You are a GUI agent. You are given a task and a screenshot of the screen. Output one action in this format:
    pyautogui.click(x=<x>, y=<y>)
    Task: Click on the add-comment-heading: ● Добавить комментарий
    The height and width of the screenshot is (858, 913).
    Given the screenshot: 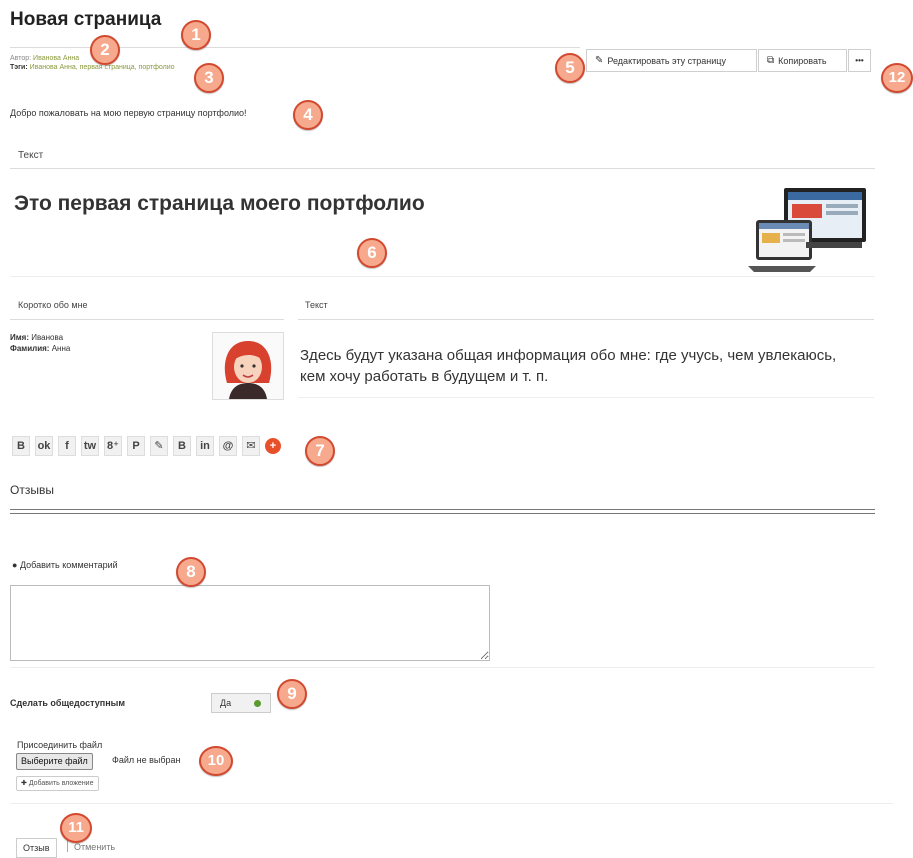 What is the action you would take?
    pyautogui.click(x=65, y=565)
    